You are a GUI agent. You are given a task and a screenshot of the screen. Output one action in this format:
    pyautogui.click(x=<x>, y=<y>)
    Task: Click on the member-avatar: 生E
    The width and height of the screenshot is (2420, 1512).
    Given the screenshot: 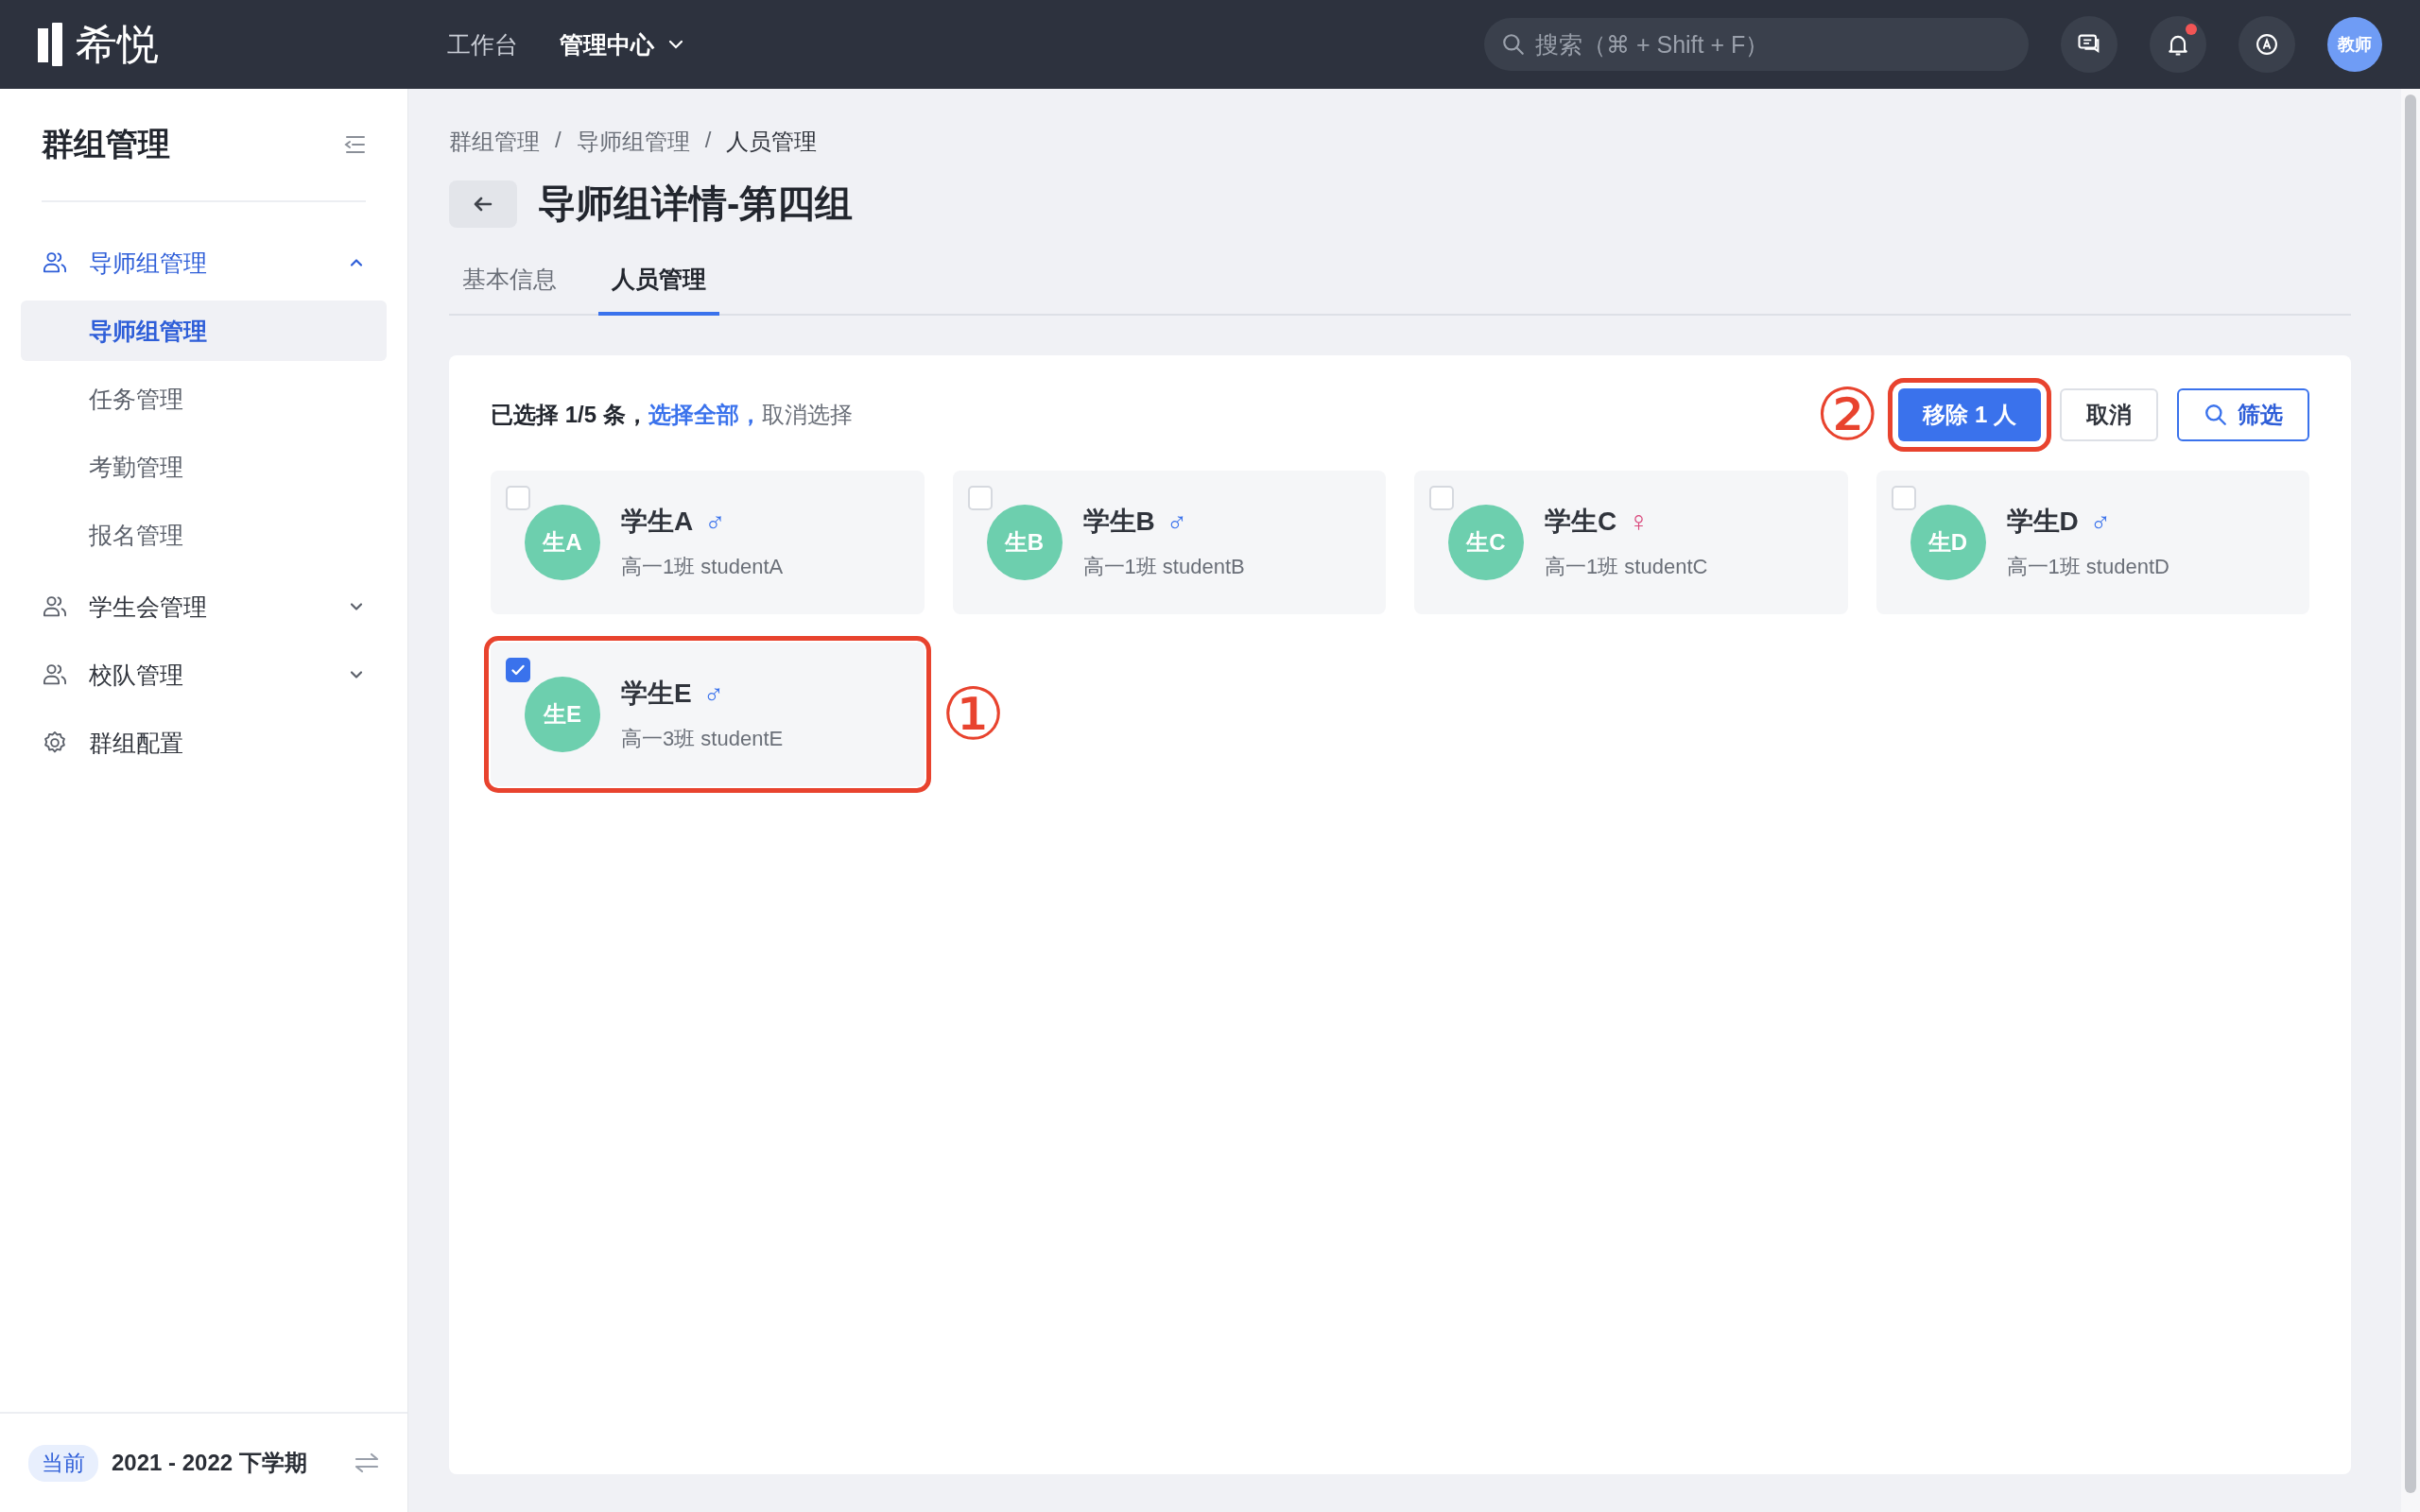 What is the action you would take?
    pyautogui.click(x=562, y=714)
    